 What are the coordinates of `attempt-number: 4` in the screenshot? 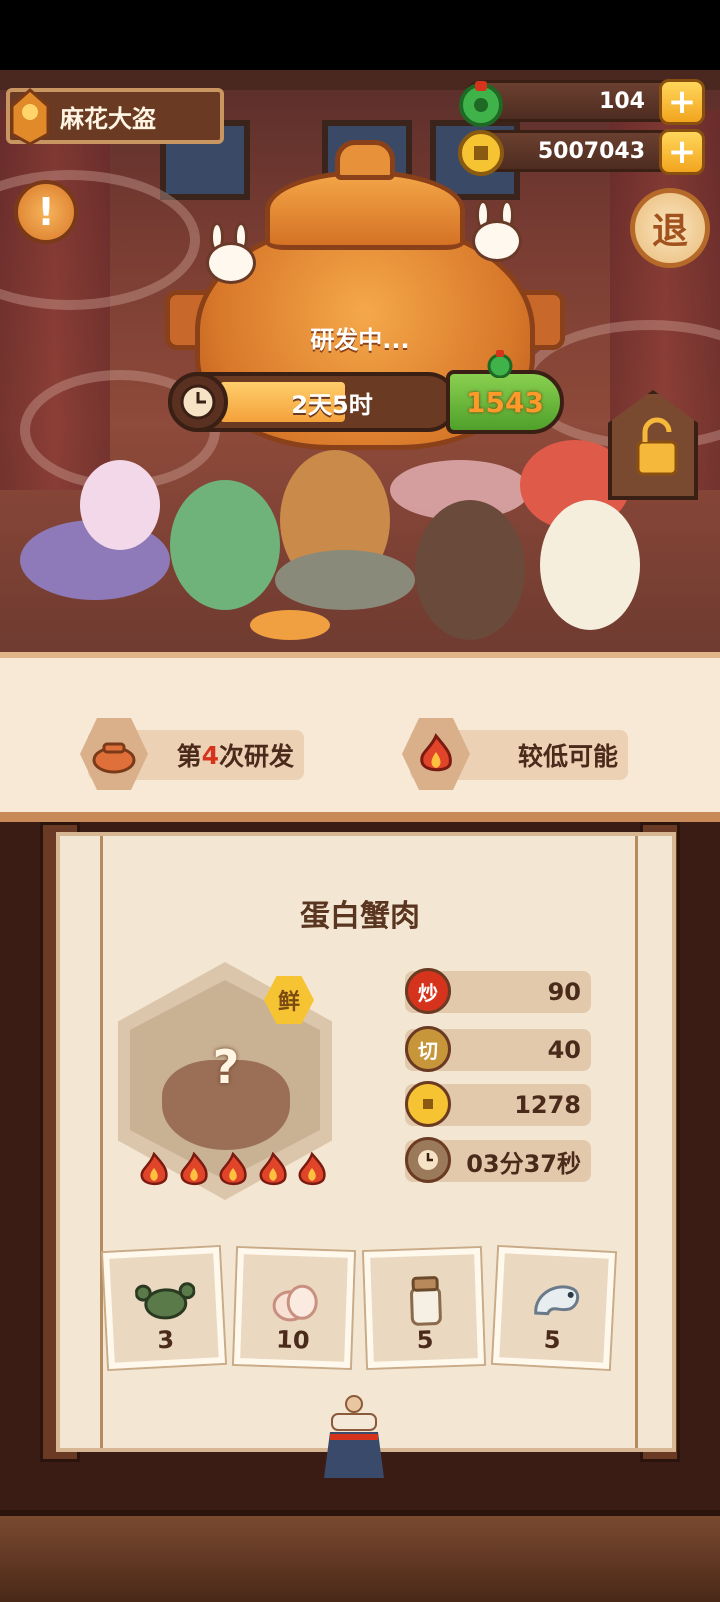 It's located at (210, 755).